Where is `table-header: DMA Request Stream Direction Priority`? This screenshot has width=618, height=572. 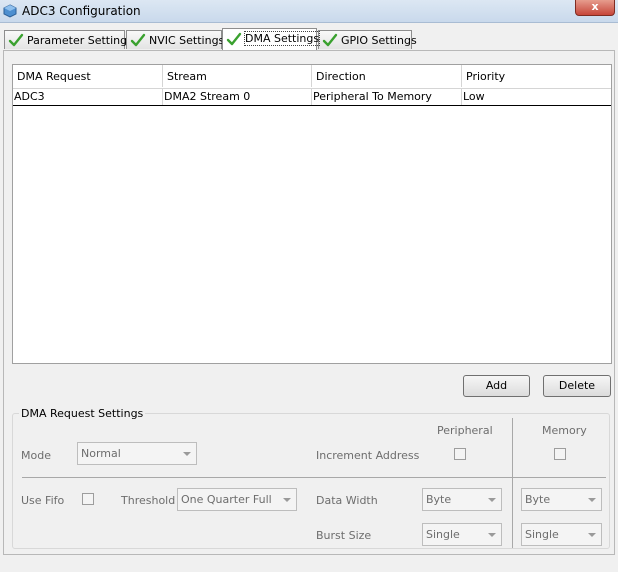 table-header: DMA Request Stream Direction Priority is located at coordinates (312, 77).